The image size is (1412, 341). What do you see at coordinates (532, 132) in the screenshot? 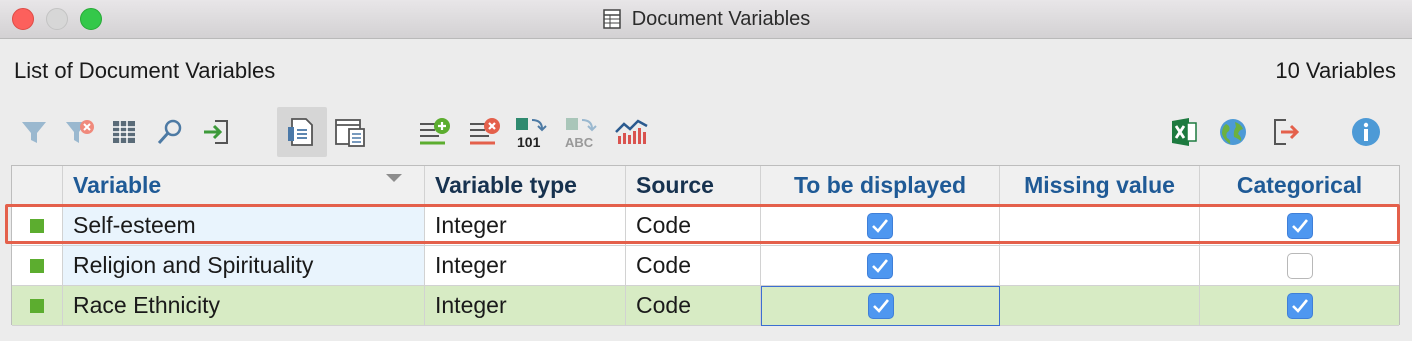
I see `convert-to-number-icon: 101` at bounding box center [532, 132].